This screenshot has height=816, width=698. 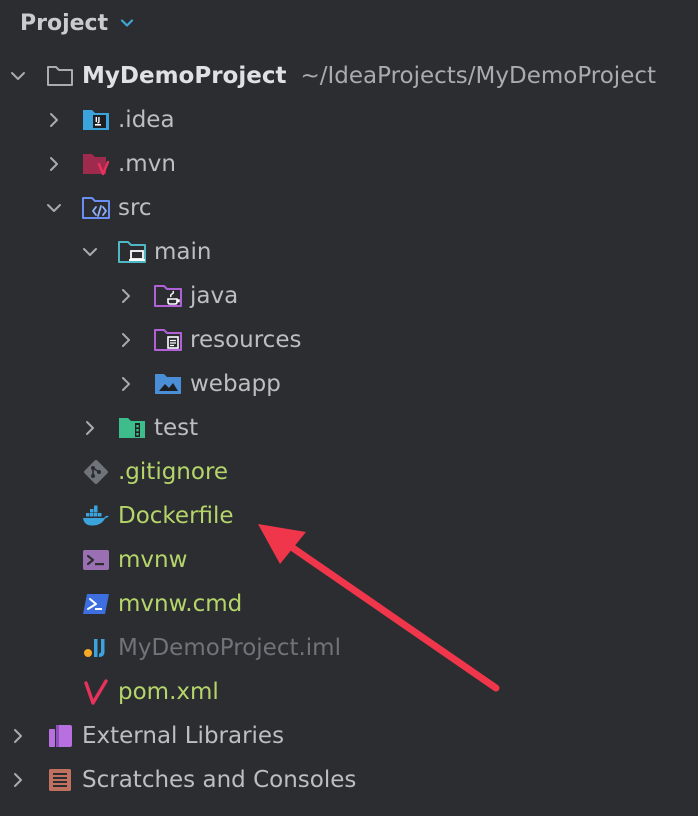 What do you see at coordinates (146, 120) in the screenshot?
I see `tree-item-label: .idea` at bounding box center [146, 120].